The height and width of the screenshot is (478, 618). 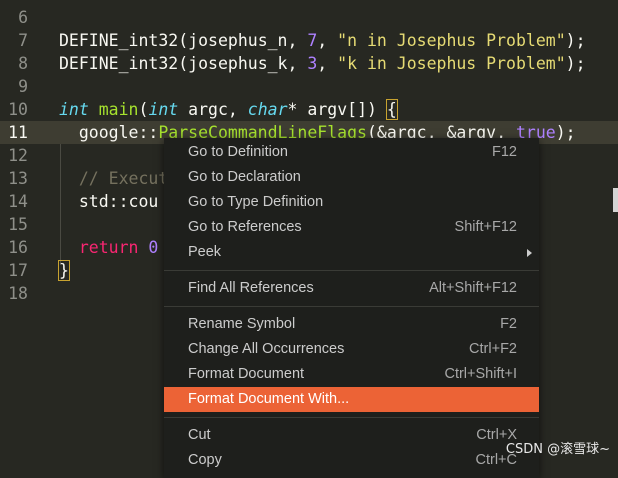 What do you see at coordinates (351, 460) in the screenshot?
I see `menu-item-copy: Copy Ctrl+C` at bounding box center [351, 460].